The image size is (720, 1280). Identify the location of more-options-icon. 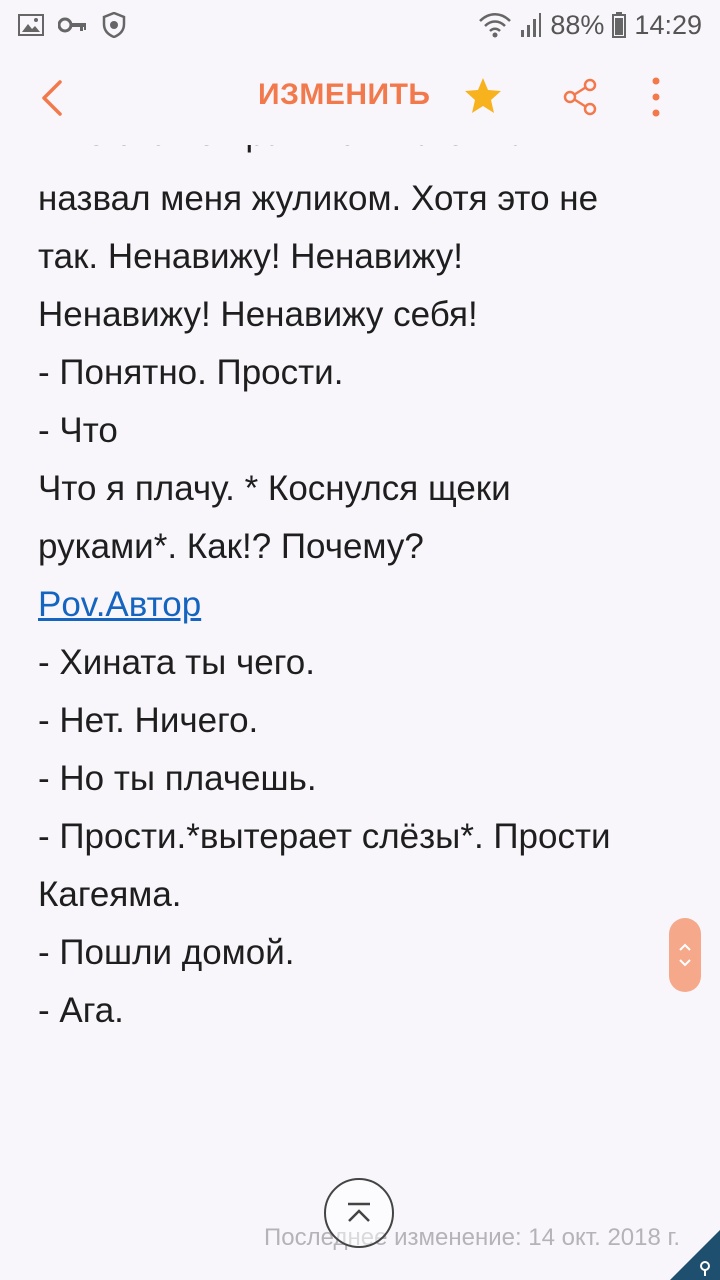
(656, 97).